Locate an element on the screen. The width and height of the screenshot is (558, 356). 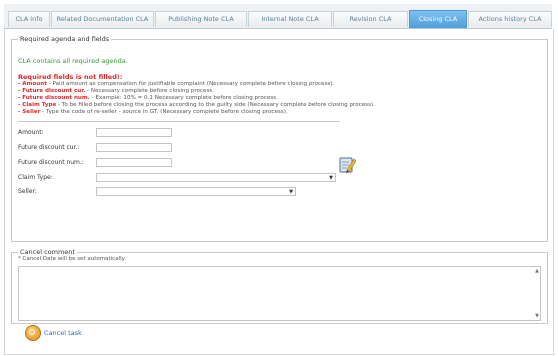
tab-publishing-note: Publishing Note CLA is located at coordinates (201, 19).